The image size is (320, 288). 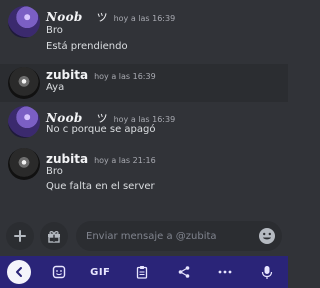 I want to click on author-decoration: ツ, so click(x=102, y=17).